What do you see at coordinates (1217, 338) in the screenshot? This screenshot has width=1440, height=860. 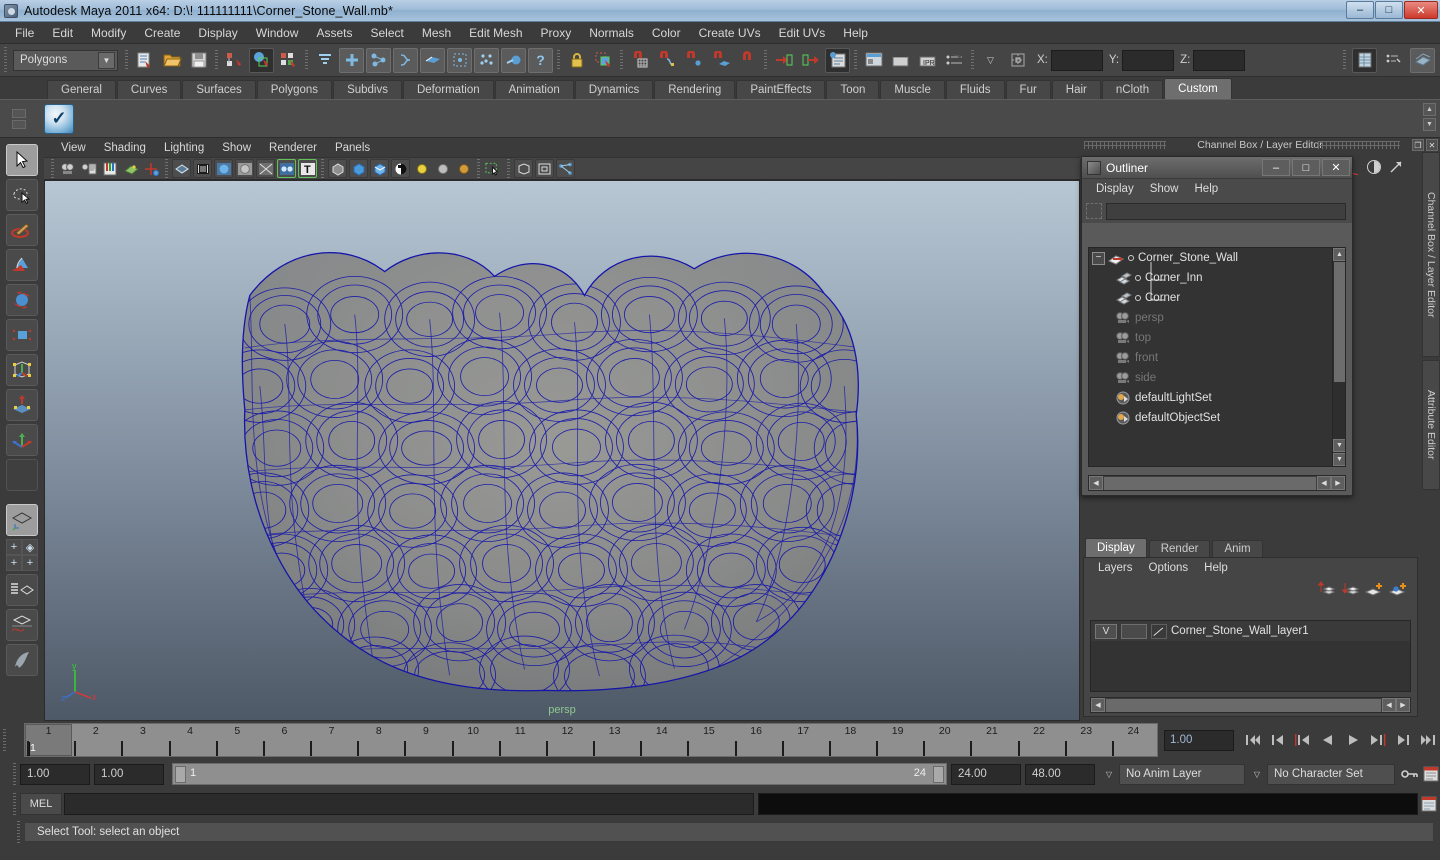 I see `outliner-item-top: top` at bounding box center [1217, 338].